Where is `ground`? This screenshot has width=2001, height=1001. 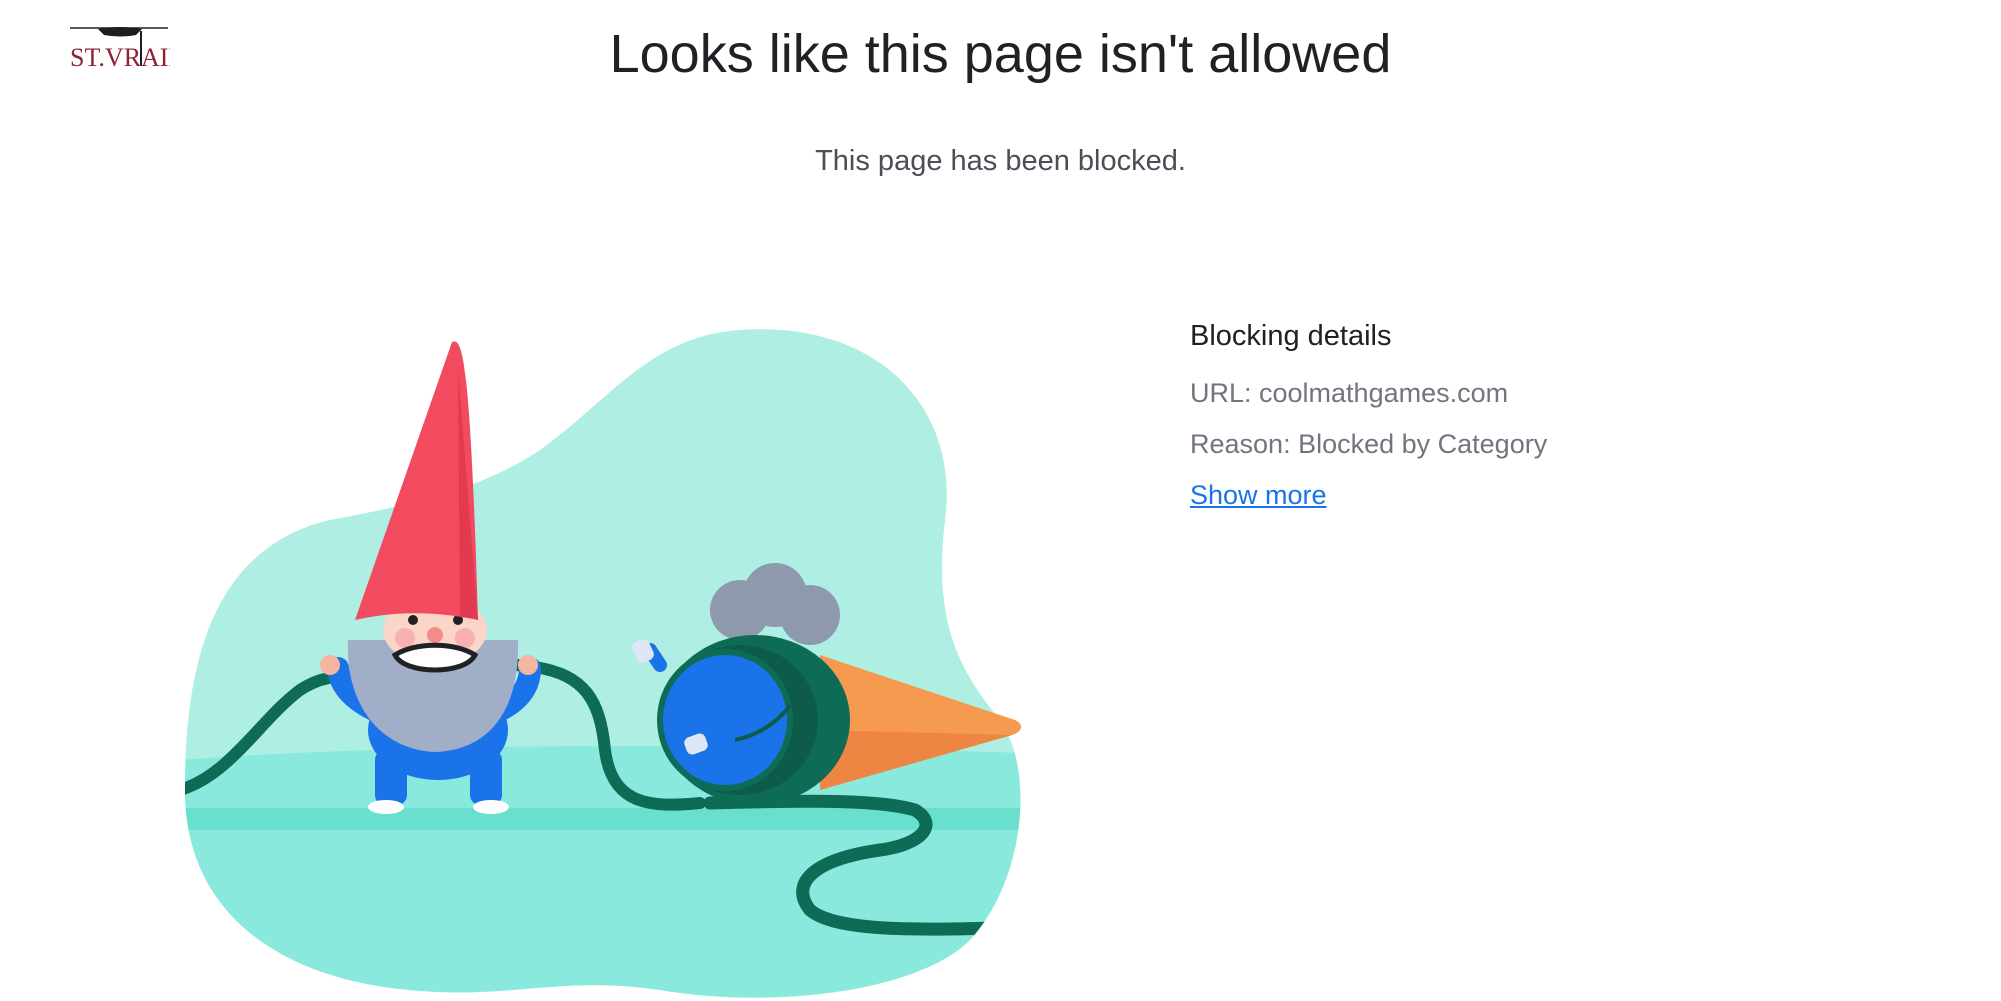 ground is located at coordinates (603, 871).